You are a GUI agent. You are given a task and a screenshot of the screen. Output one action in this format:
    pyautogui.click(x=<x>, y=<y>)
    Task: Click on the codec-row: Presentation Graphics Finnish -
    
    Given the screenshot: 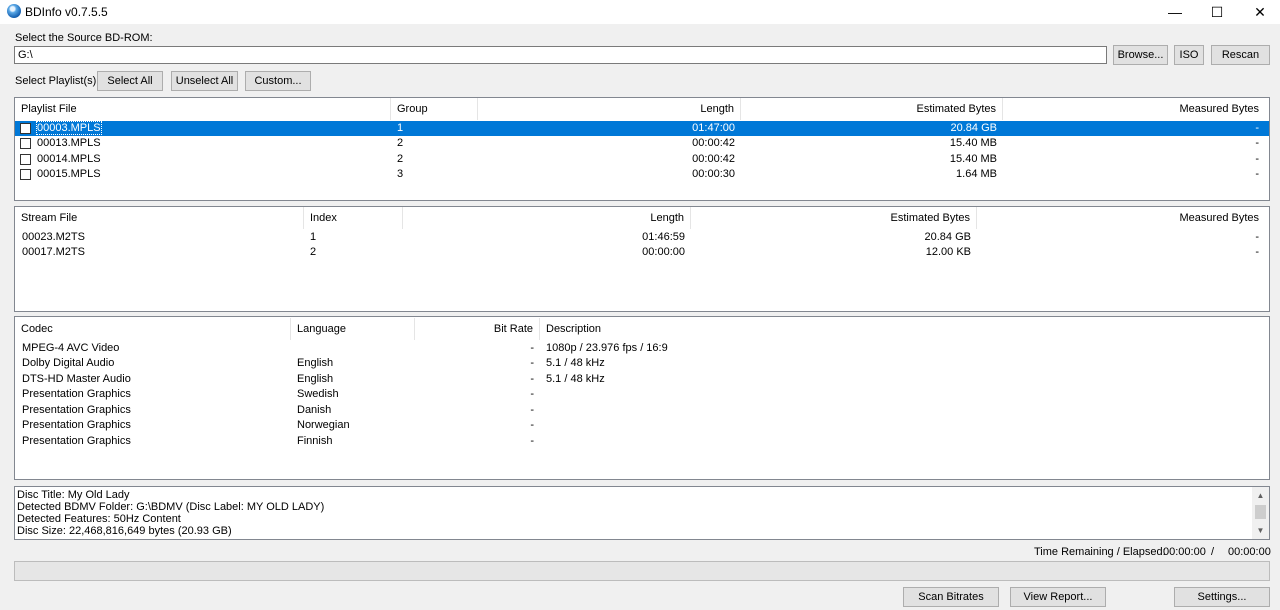 What is the action you would take?
    pyautogui.click(x=642, y=441)
    